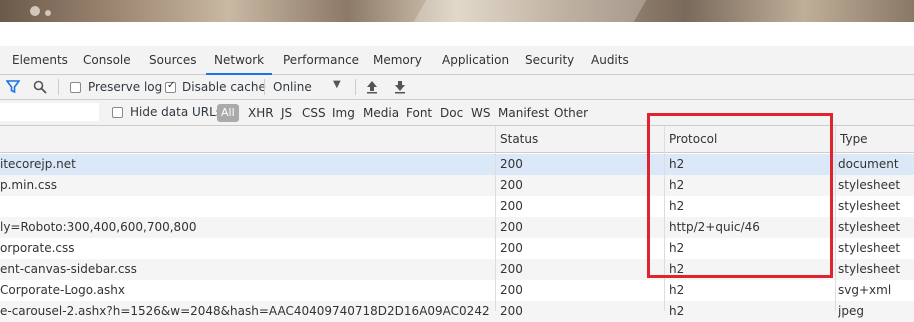 This screenshot has width=914, height=322. I want to click on hide-data-urls-checkbox, so click(117, 112).